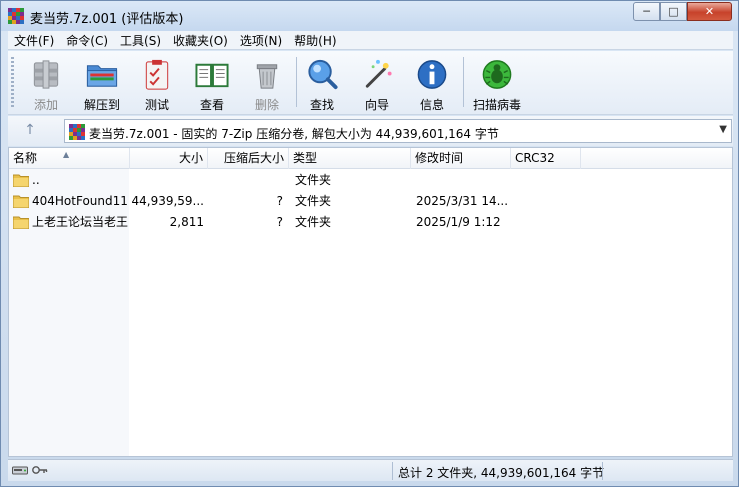 Image resolution: width=739 pixels, height=487 pixels. Describe the element at coordinates (501, 473) in the screenshot. I see `status-summary: 总计 2 文件夹, 44,939,601,164 字节` at that location.